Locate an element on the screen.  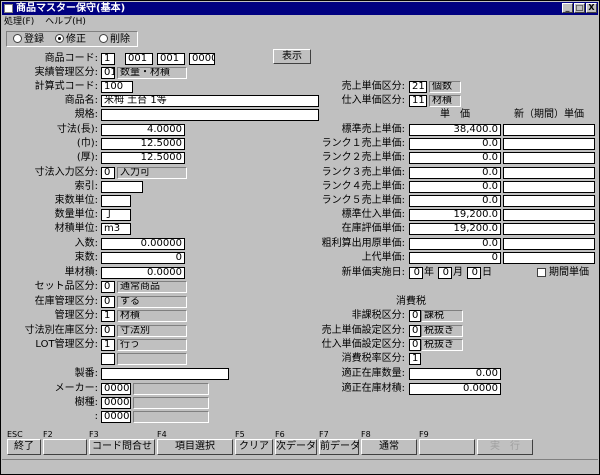
fkey-label: F9 is located at coordinates (424, 434).